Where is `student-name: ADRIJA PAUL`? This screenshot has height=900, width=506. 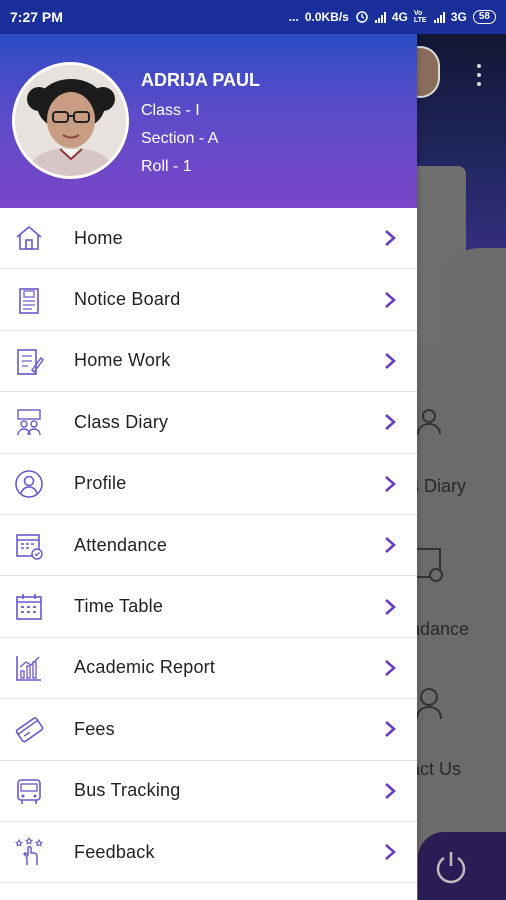
student-name: ADRIJA PAUL is located at coordinates (201, 80).